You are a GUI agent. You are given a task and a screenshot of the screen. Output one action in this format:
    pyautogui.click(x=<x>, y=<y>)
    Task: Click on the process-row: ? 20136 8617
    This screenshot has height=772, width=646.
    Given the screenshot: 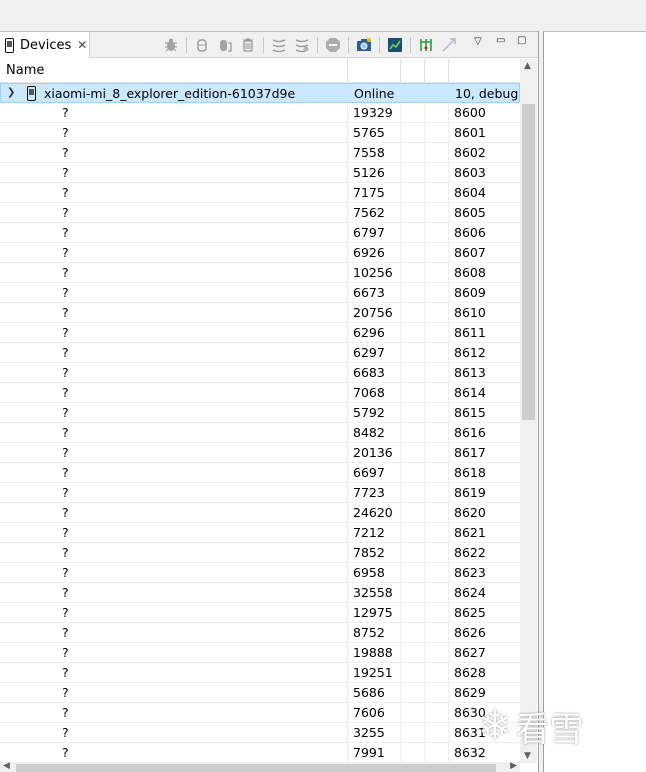 What is the action you would take?
    pyautogui.click(x=260, y=453)
    